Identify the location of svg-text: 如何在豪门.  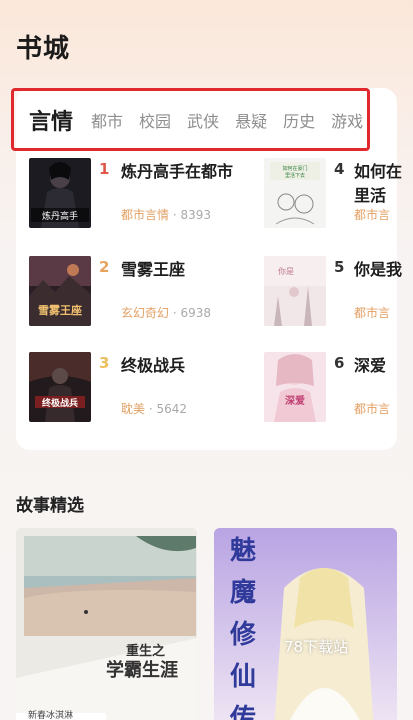
(294, 168).